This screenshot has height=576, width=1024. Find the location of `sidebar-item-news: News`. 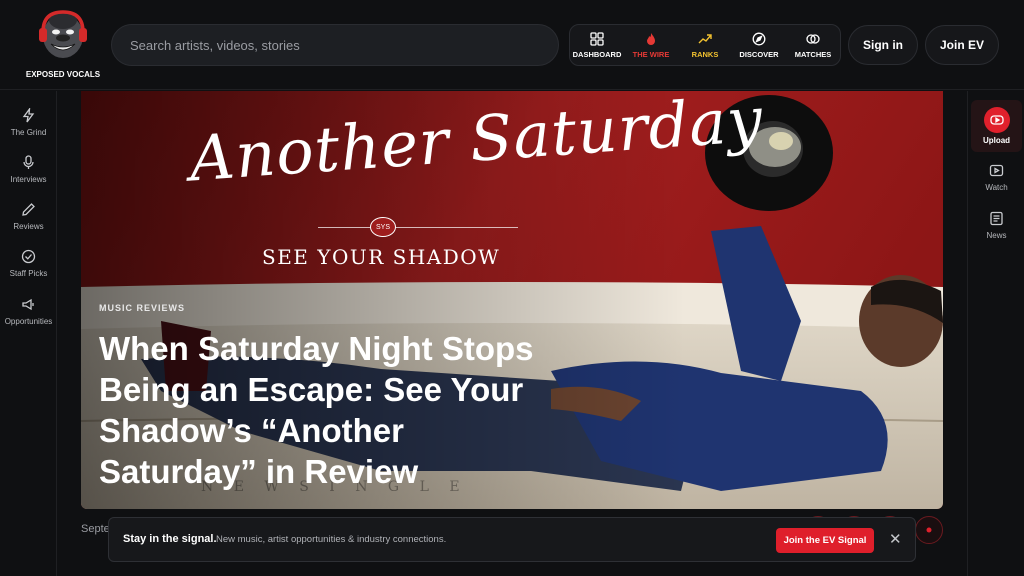

sidebar-item-news: News is located at coordinates (996, 225).